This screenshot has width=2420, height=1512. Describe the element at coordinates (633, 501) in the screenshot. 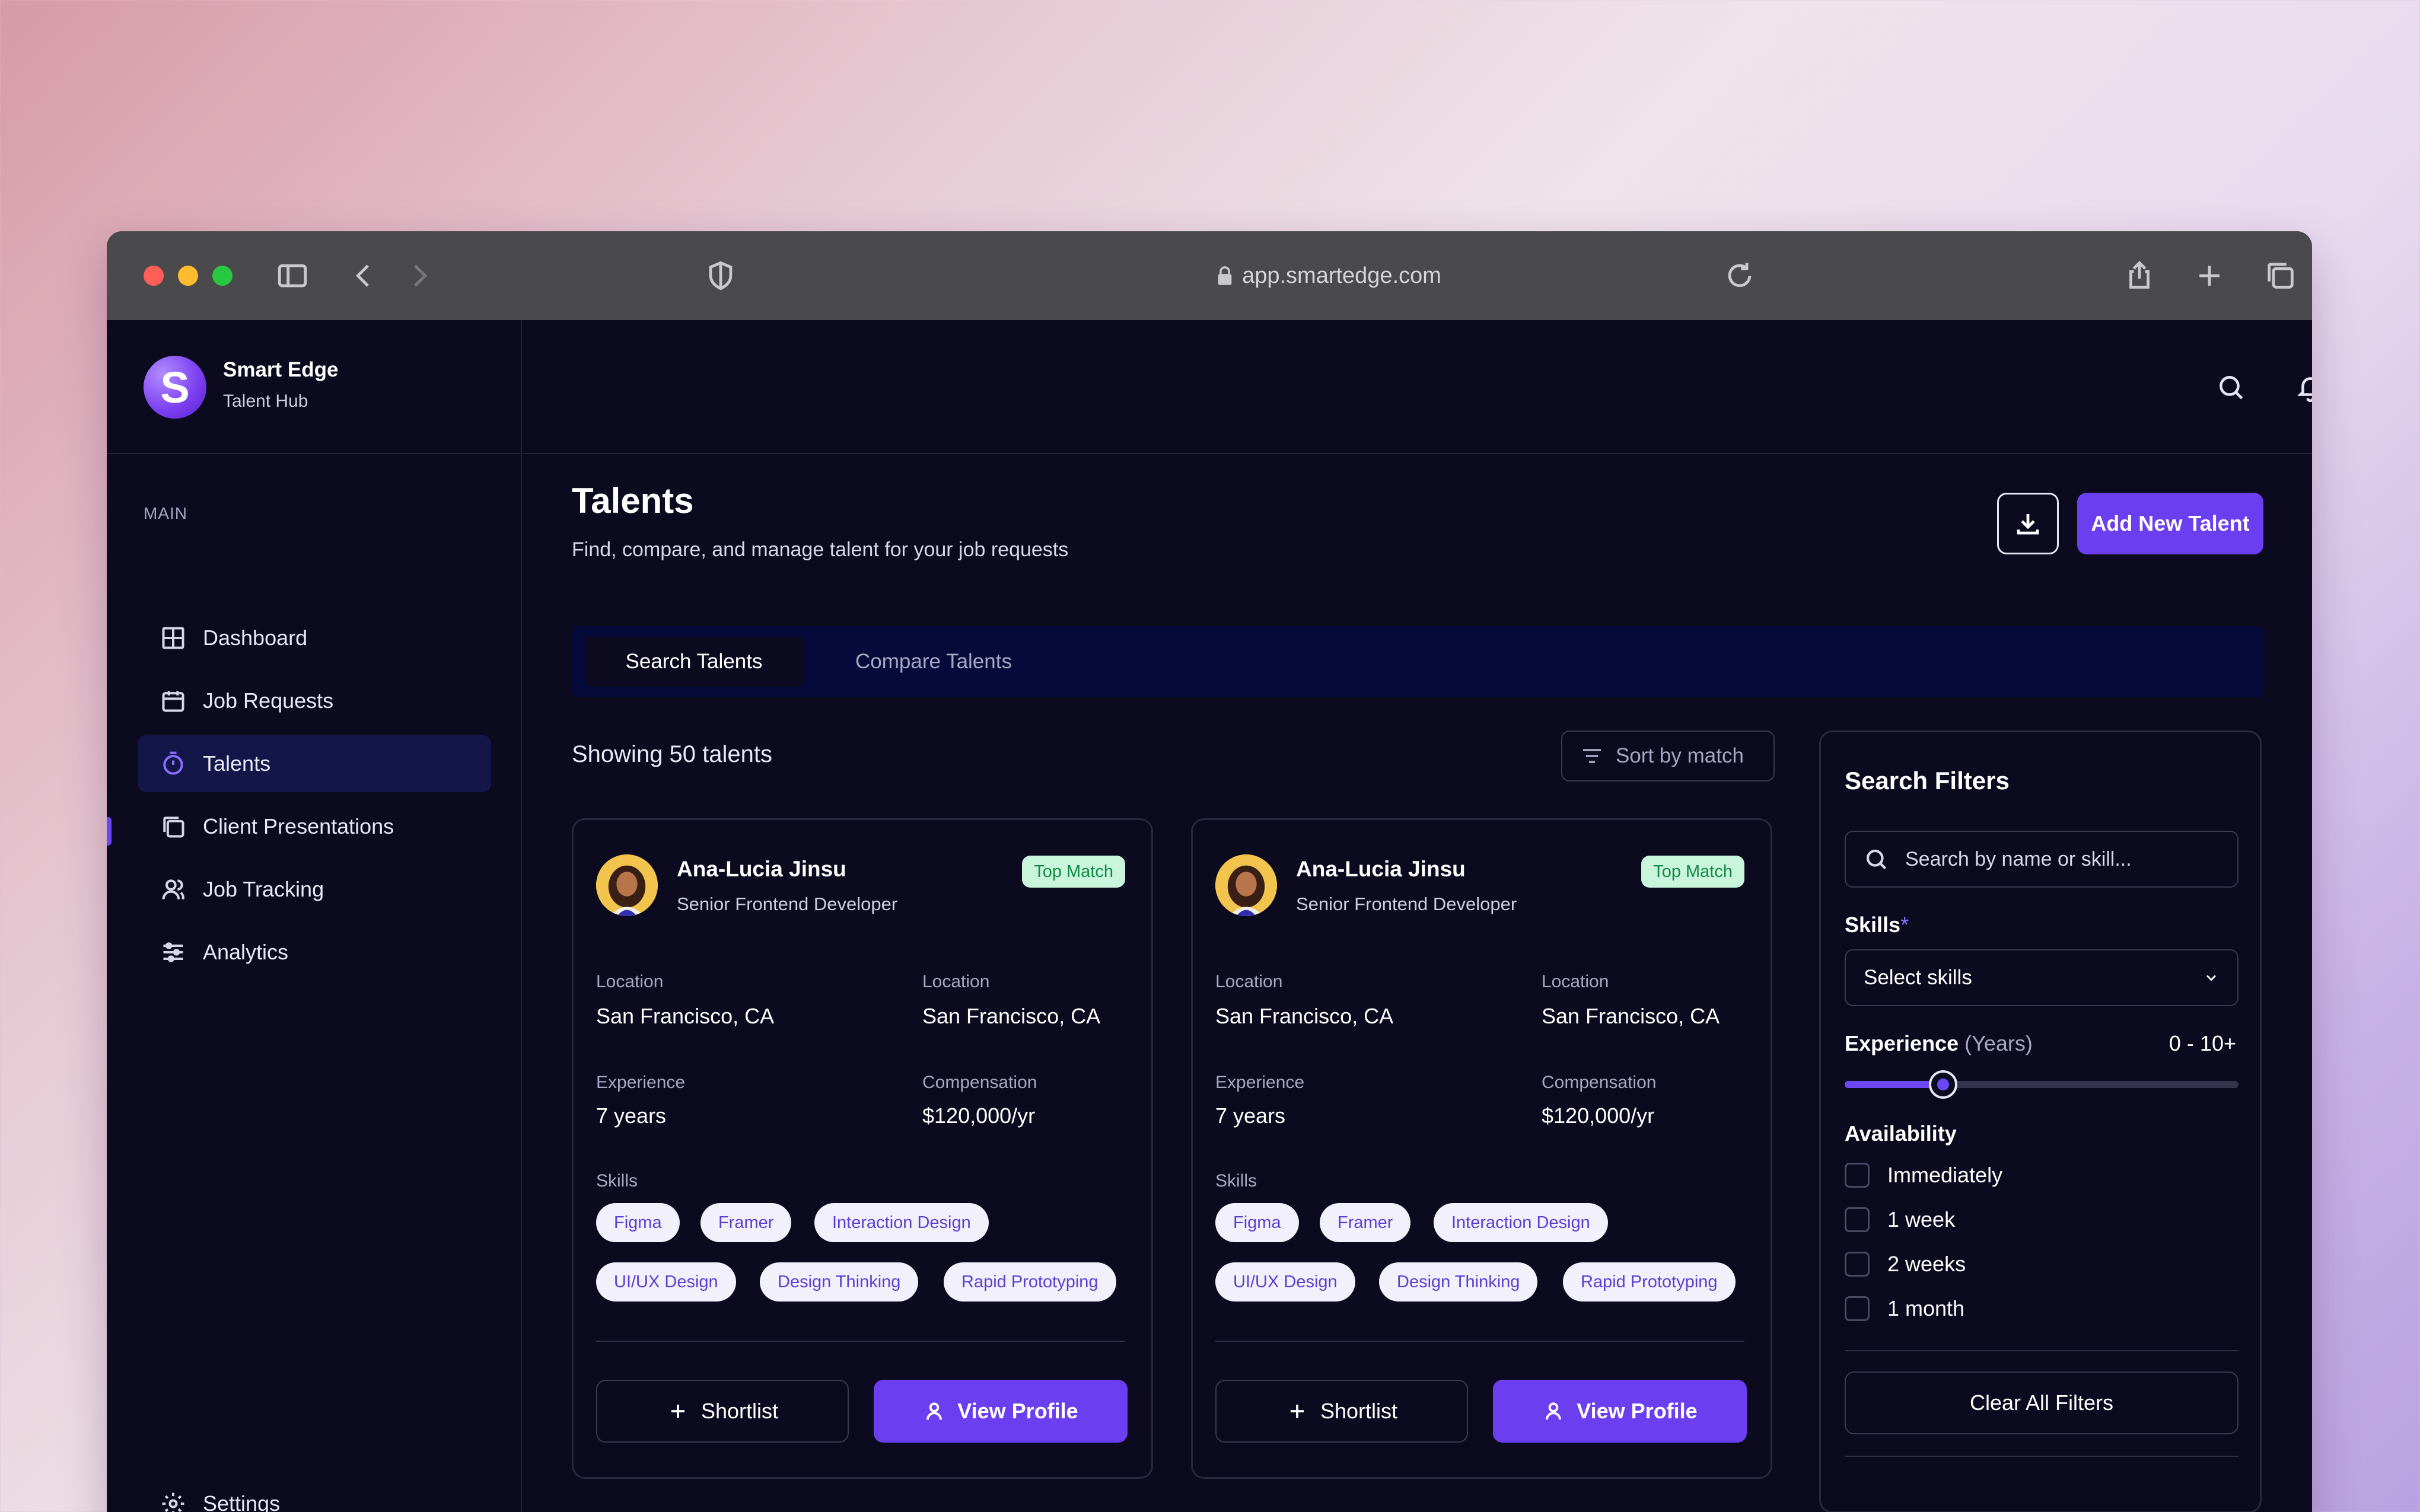

I see `page-title: Talents` at that location.